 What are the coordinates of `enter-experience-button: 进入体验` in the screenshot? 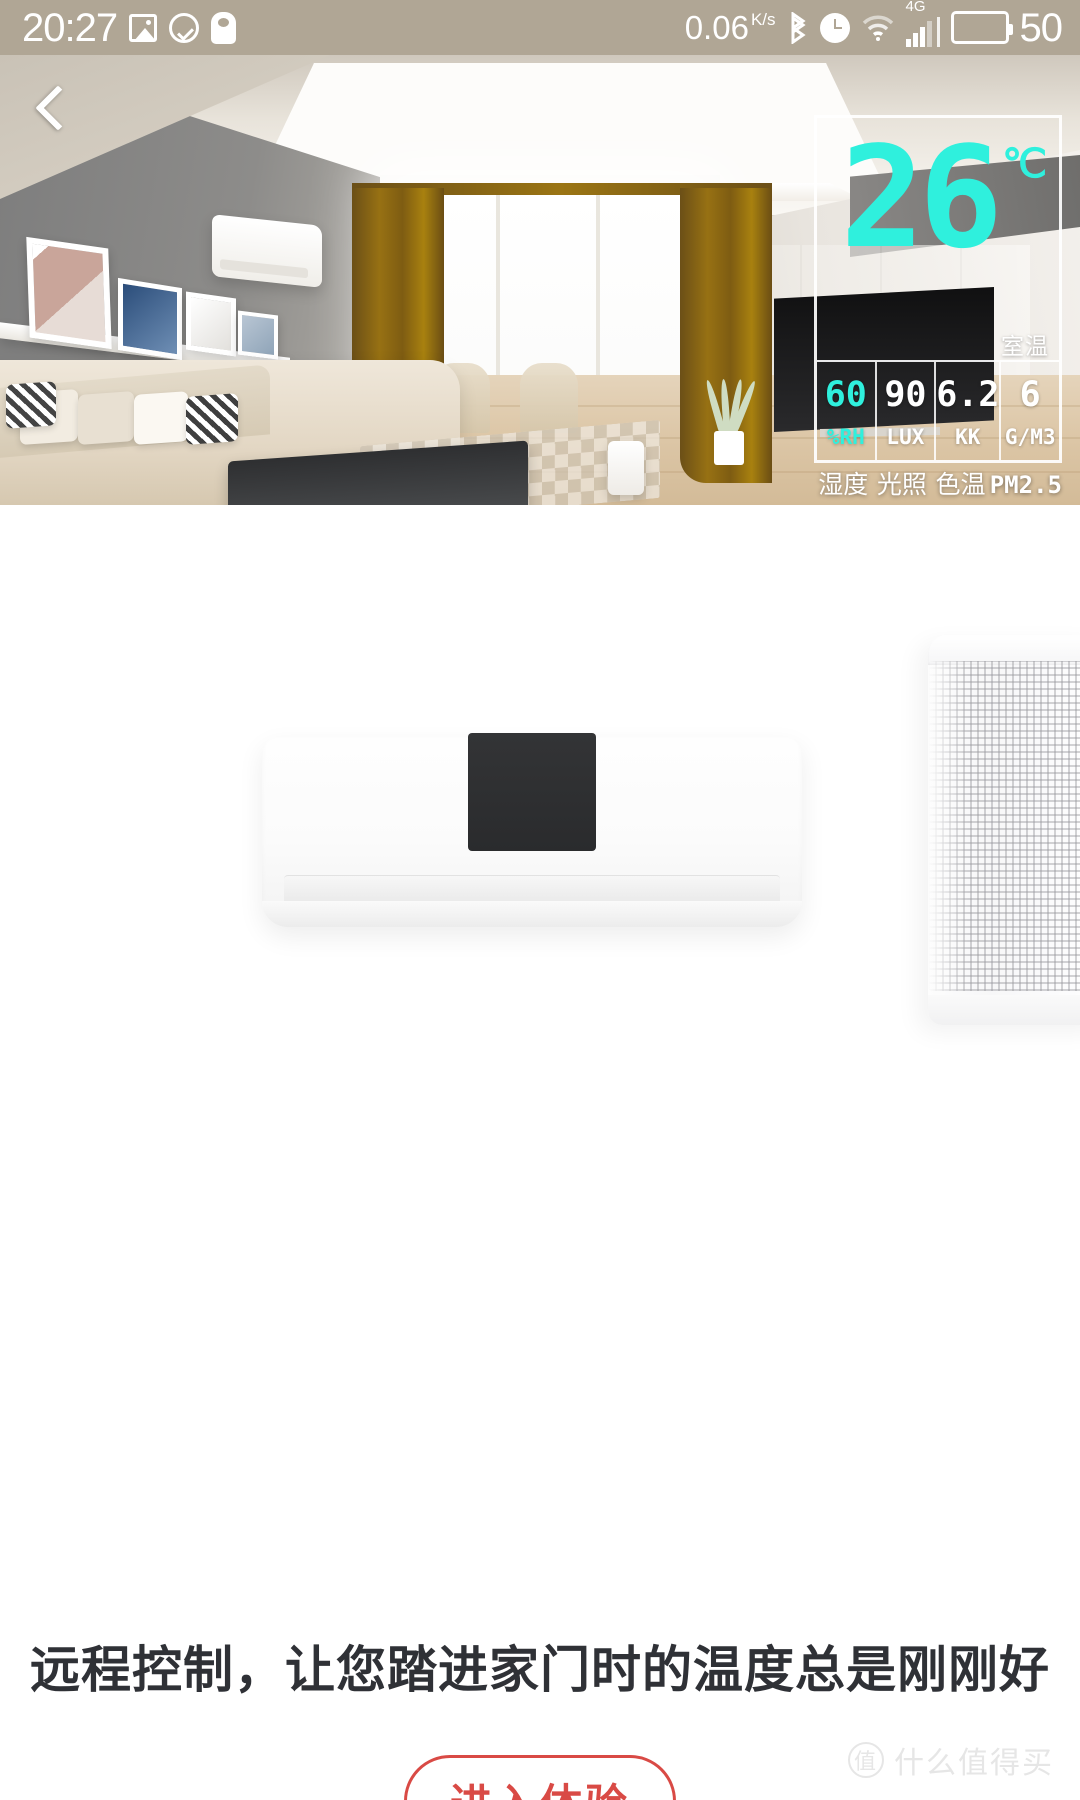 It's located at (540, 1777).